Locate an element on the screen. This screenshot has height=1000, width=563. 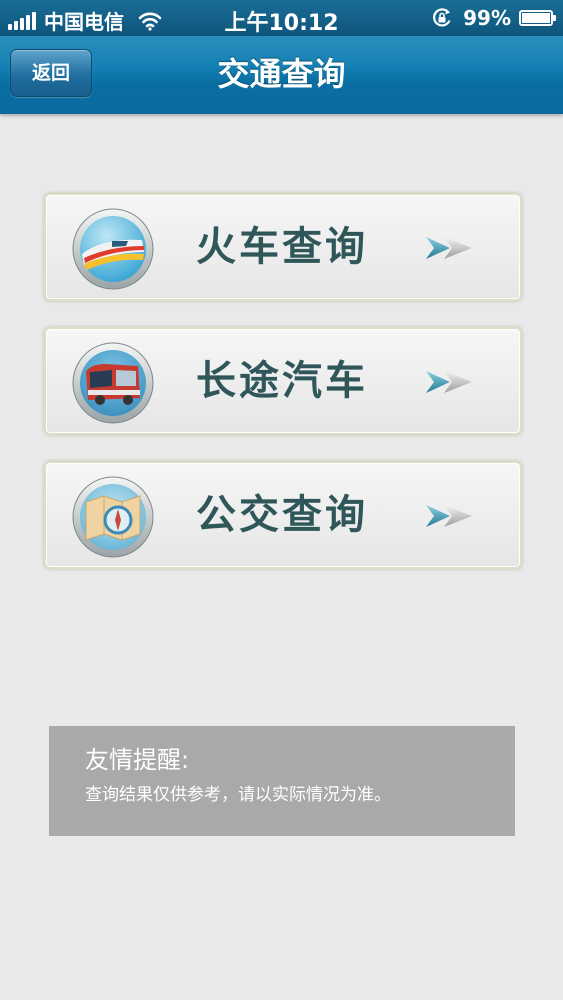
train-icon is located at coordinates (113, 249).